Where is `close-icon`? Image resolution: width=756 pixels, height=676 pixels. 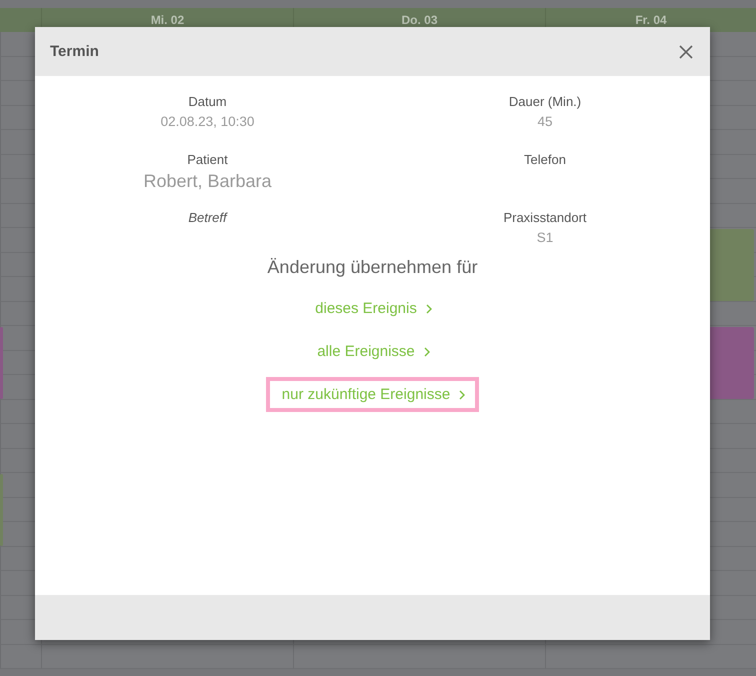
close-icon is located at coordinates (686, 51).